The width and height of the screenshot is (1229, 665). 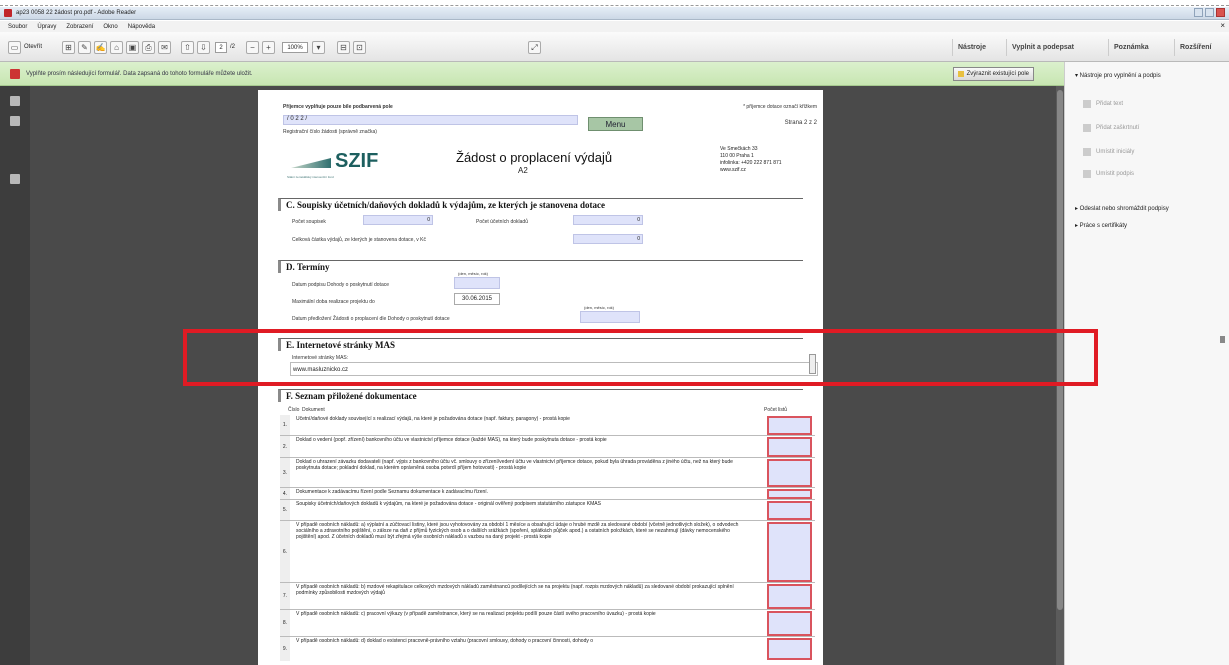 What do you see at coordinates (477, 283) in the screenshot?
I see `sign-date-field` at bounding box center [477, 283].